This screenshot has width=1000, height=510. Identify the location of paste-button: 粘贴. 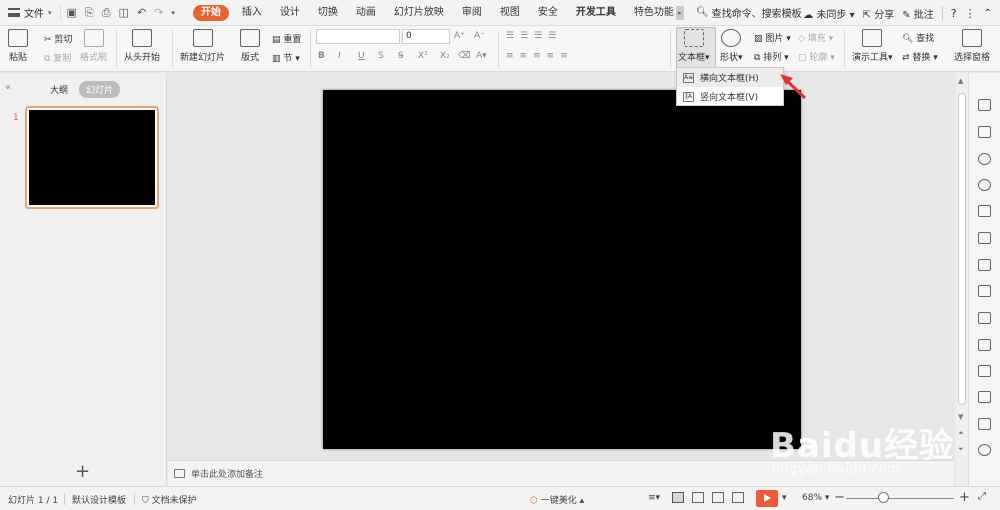
(18, 46).